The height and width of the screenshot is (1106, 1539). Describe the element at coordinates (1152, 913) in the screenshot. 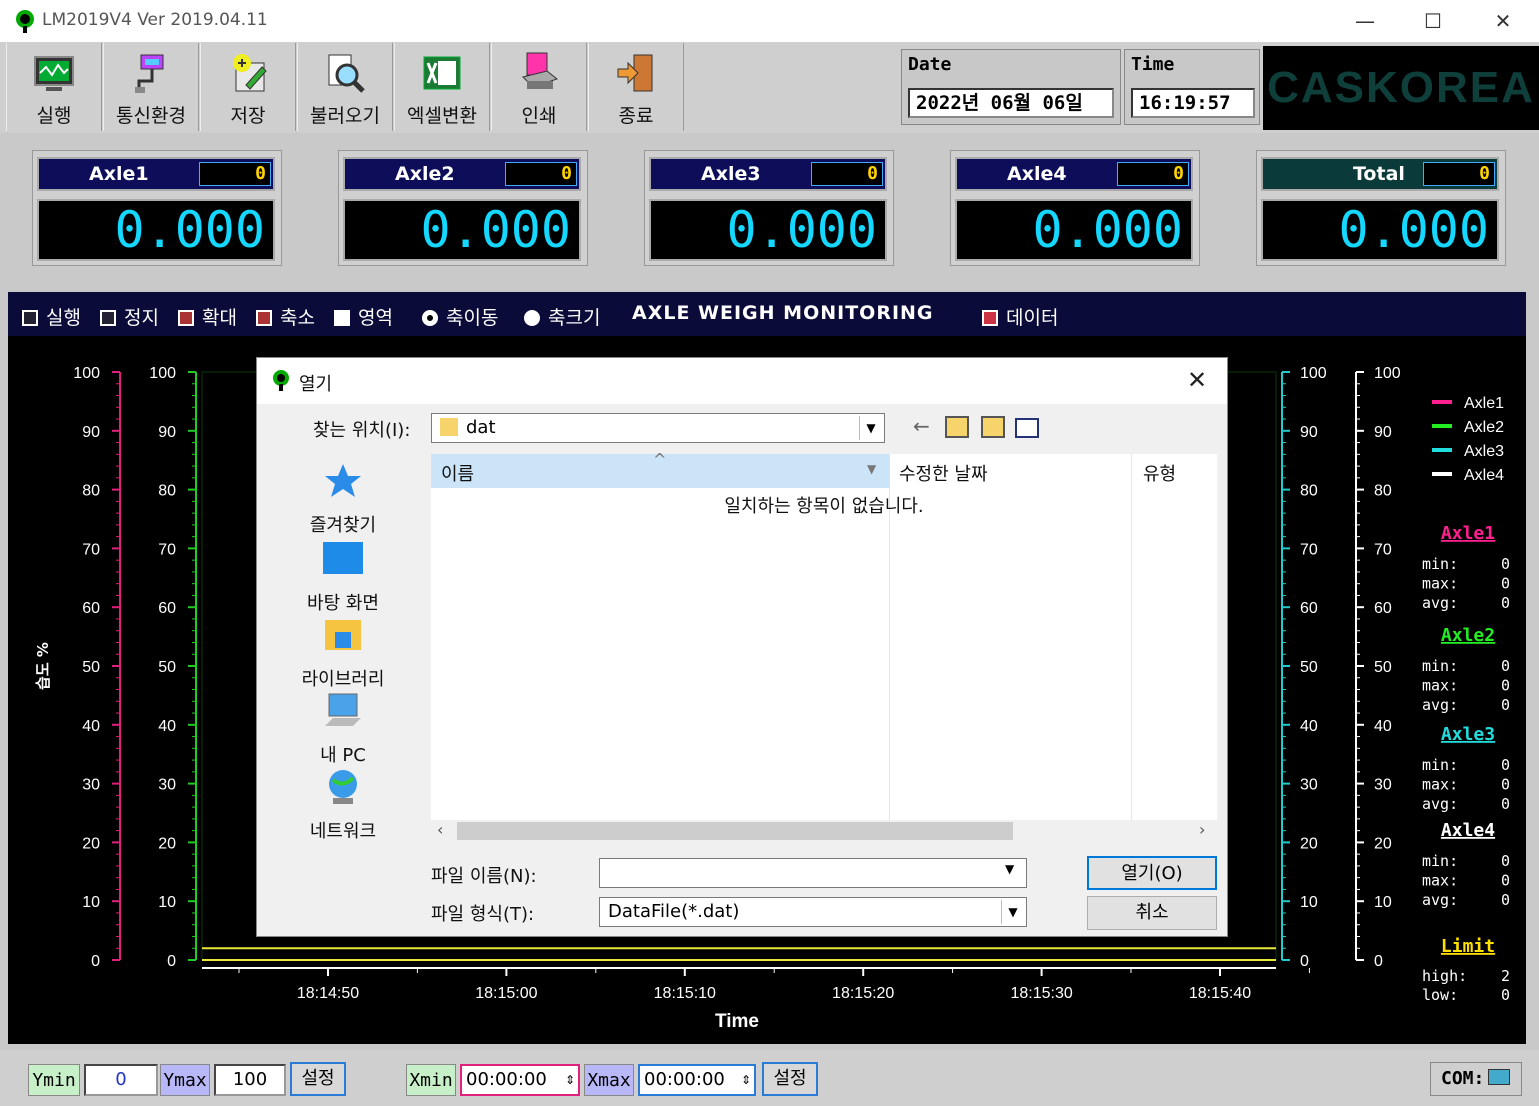

I see `cancel-button: 취소` at that location.